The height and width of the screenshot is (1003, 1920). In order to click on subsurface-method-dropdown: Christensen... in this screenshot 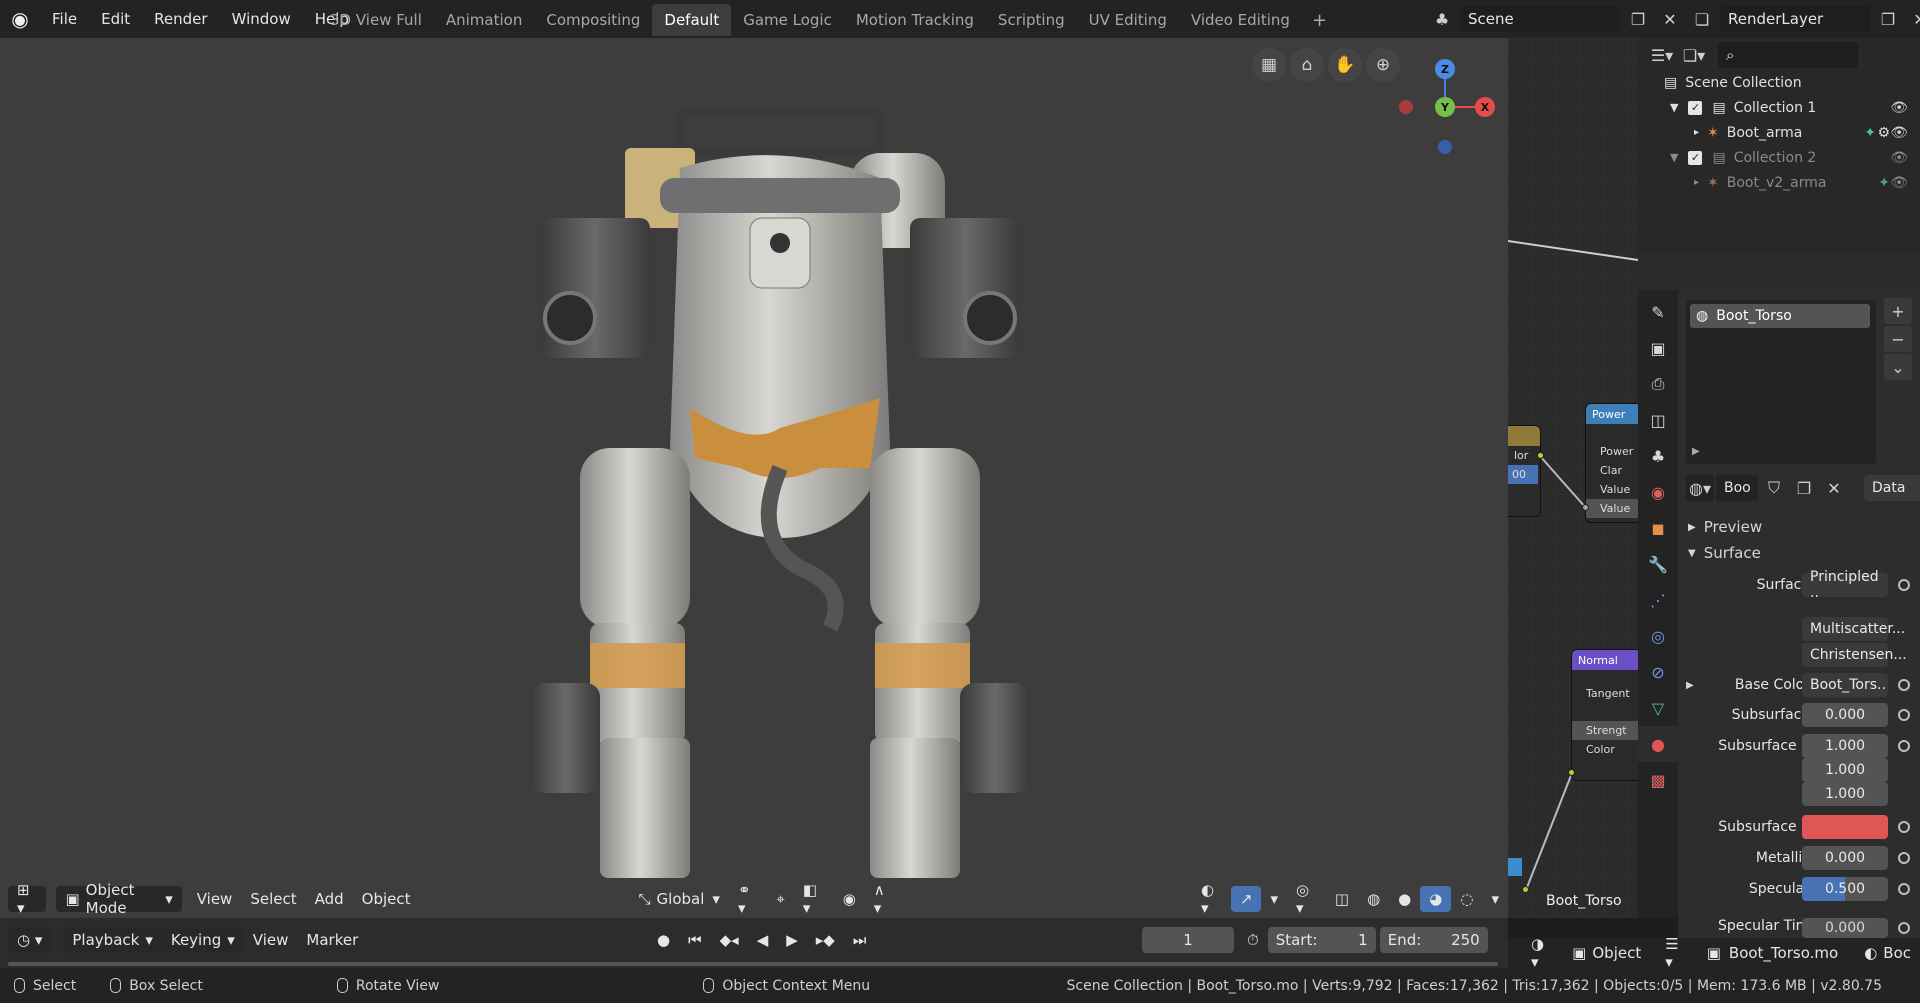, I will do `click(1854, 655)`.